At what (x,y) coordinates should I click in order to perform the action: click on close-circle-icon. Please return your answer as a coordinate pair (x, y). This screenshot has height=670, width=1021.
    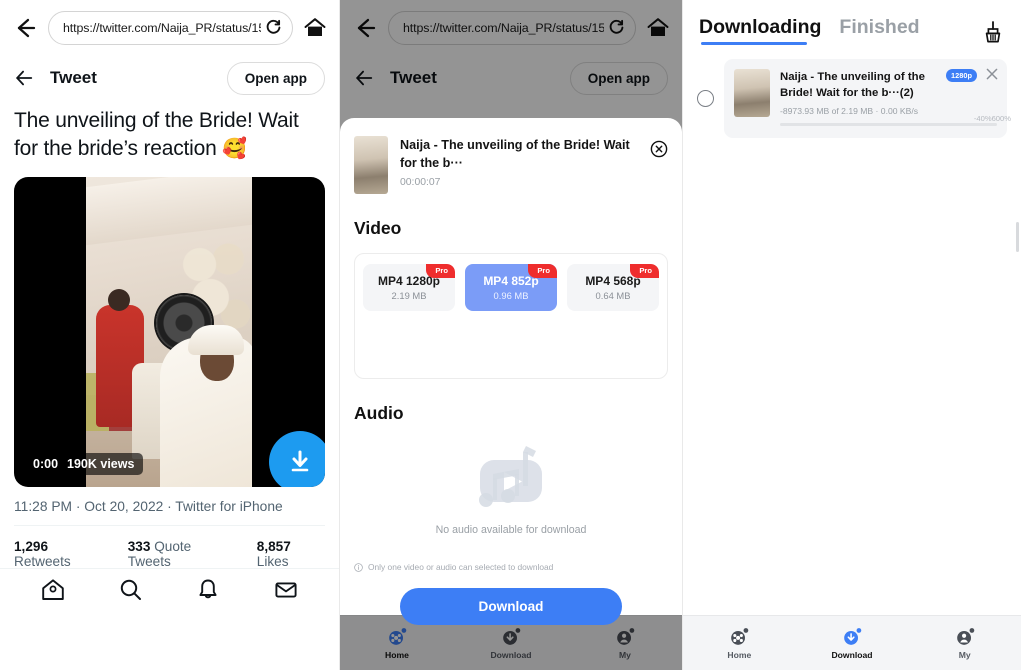
    Looking at the image, I should click on (659, 149).